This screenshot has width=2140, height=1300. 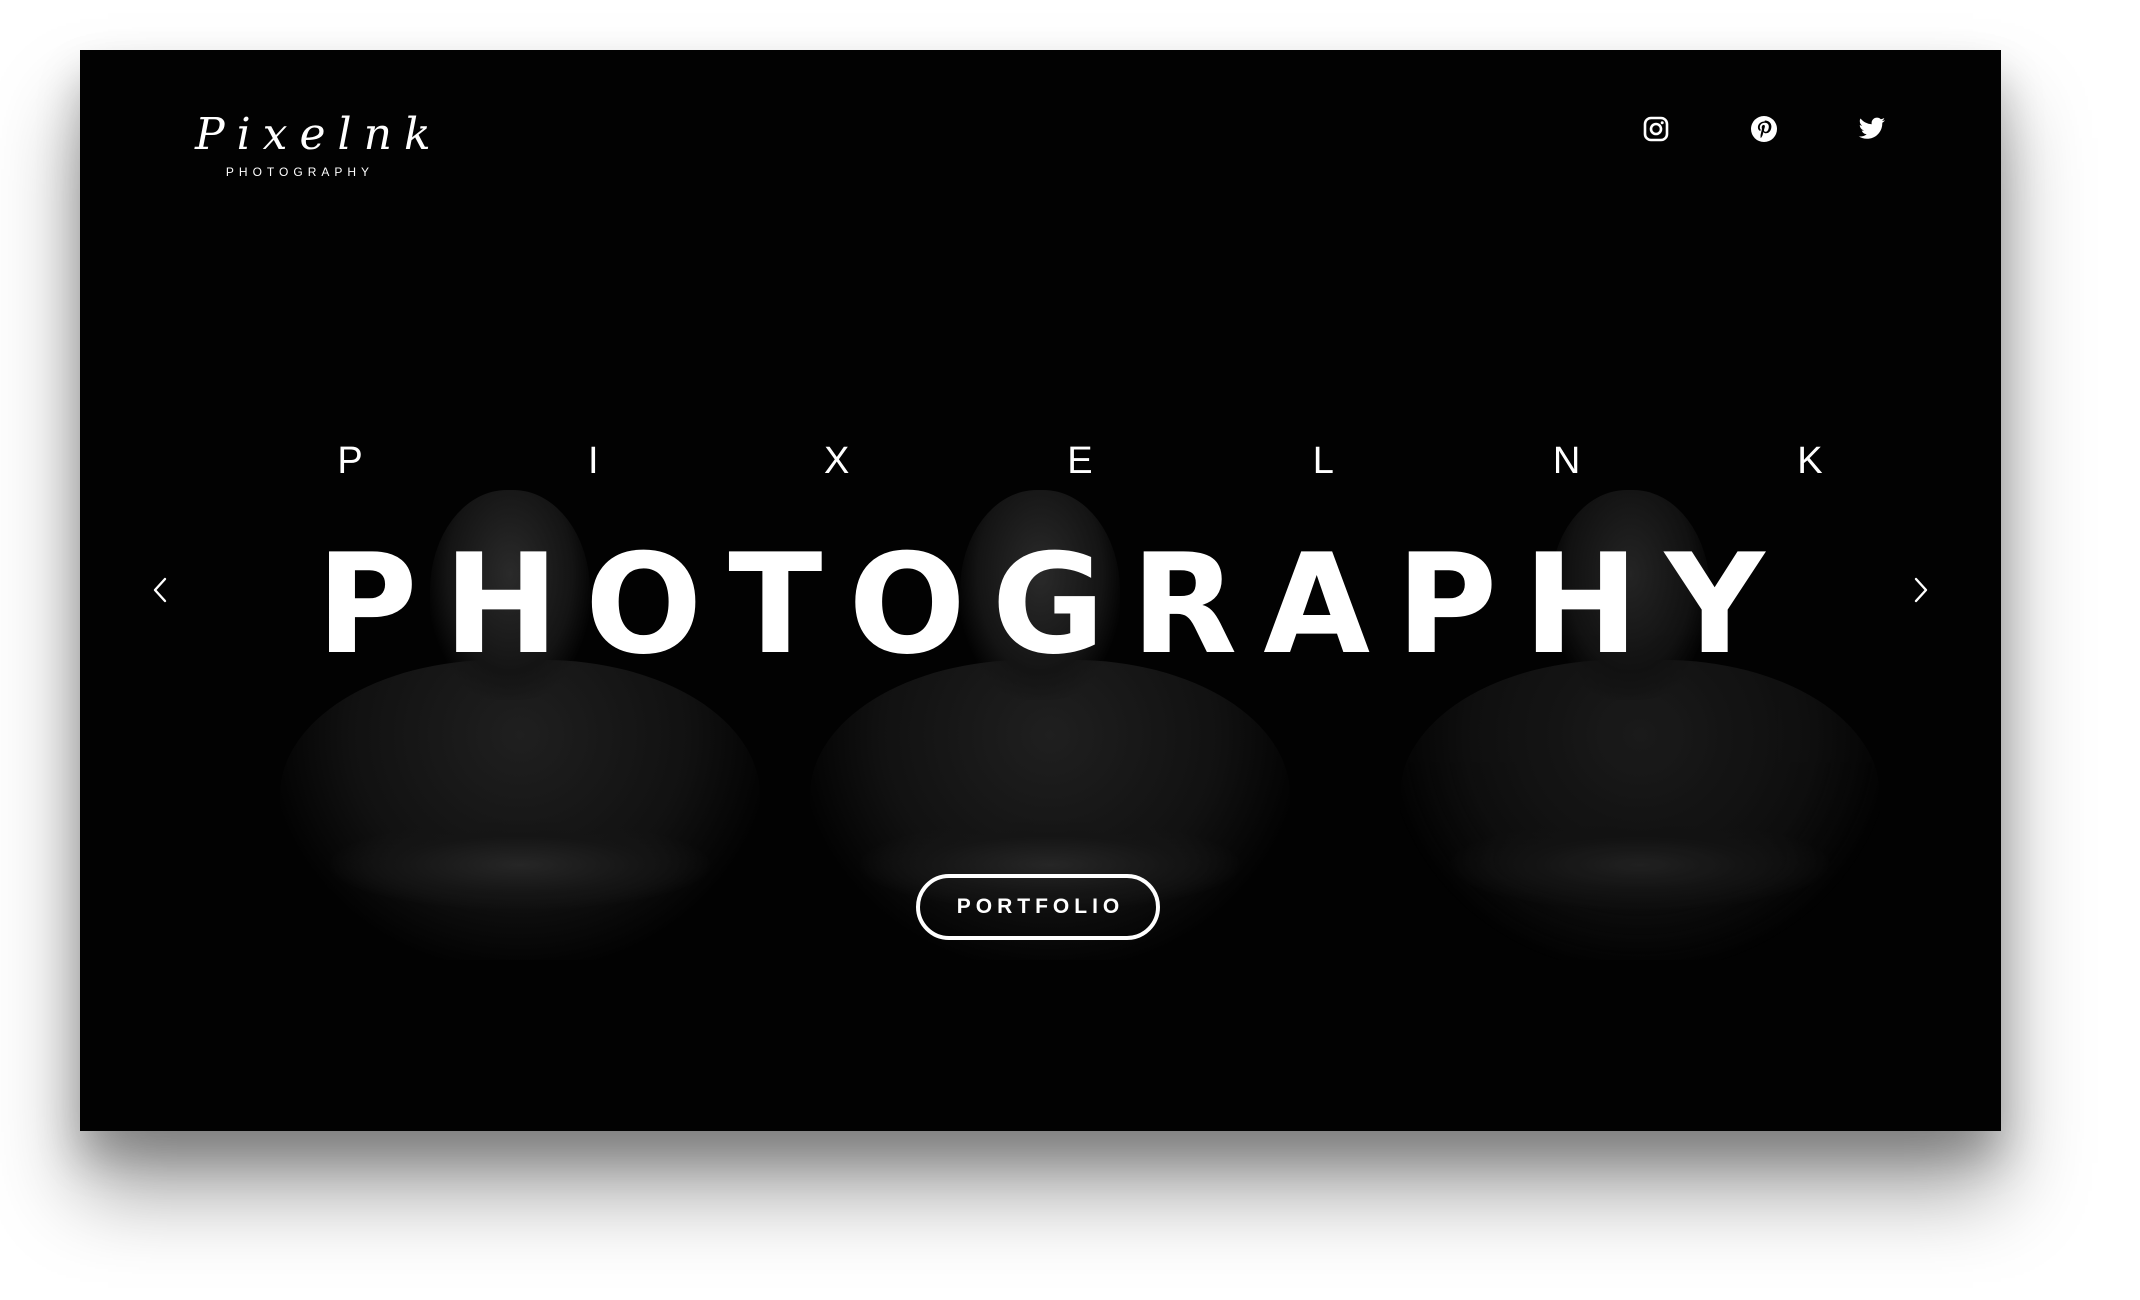 I want to click on kicker-letter: X, so click(x=836, y=461).